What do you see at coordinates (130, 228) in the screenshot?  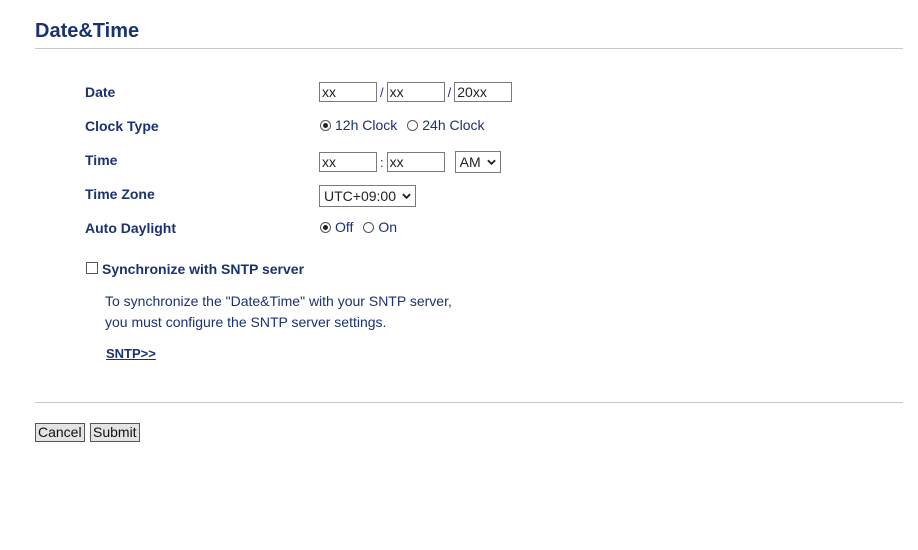 I see `auto-daylight-label: Auto Daylight` at bounding box center [130, 228].